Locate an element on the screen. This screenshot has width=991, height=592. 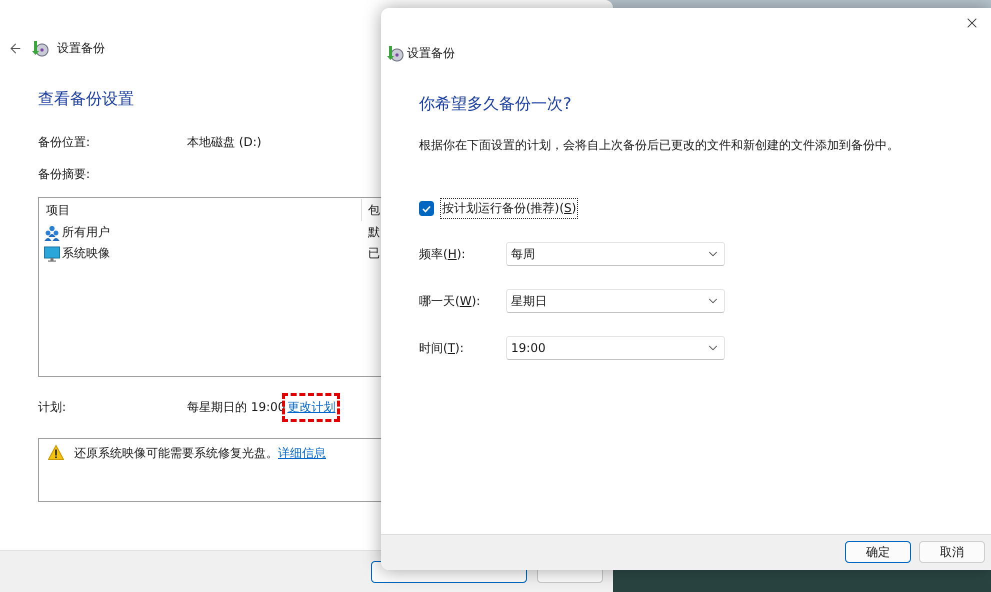
ok-button: 确定 is located at coordinates (878, 552).